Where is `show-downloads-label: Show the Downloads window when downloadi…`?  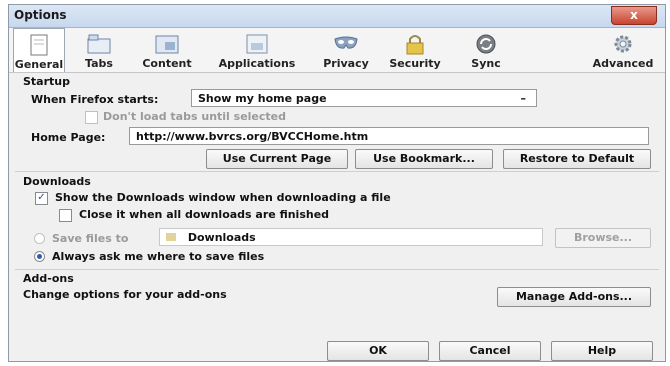 show-downloads-label: Show the Downloads window when downloadi… is located at coordinates (223, 197).